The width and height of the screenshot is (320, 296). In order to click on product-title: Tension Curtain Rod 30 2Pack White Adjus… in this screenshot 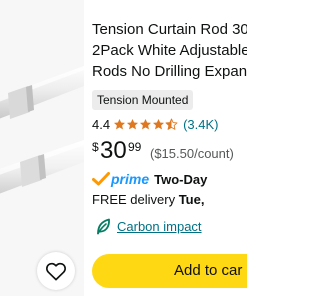, I will do `click(169, 50)`.